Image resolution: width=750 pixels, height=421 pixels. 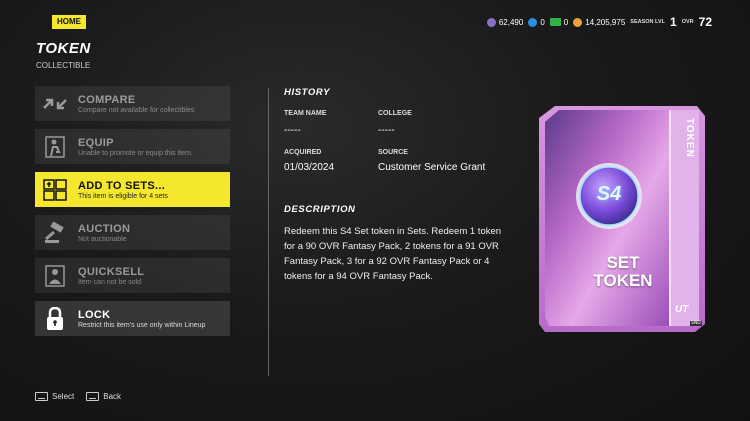 I want to click on quicksell-button: QUICKSELL Item can not be sold, so click(x=132, y=275).